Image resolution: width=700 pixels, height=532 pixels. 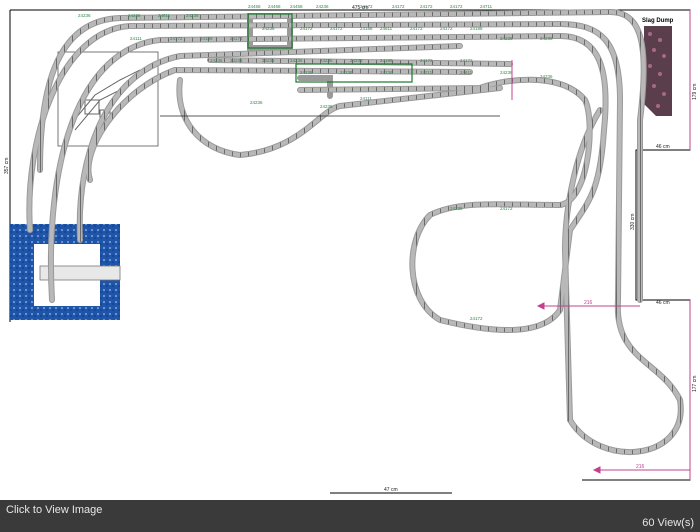 I want to click on view-count: 60 View(s), so click(x=668, y=523).